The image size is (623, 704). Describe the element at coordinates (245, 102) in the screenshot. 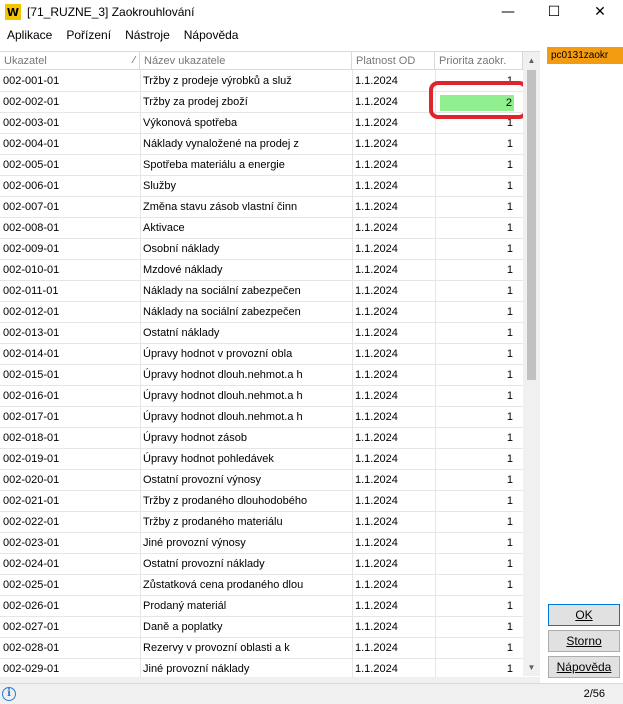

I see `cell-name: Tržby za prodej zboží` at that location.